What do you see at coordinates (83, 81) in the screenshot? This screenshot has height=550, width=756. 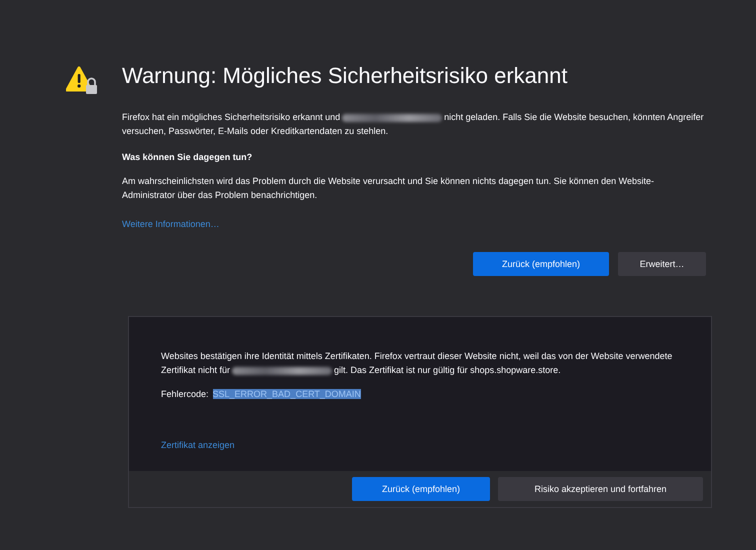 I see `warning-lock-icon` at bounding box center [83, 81].